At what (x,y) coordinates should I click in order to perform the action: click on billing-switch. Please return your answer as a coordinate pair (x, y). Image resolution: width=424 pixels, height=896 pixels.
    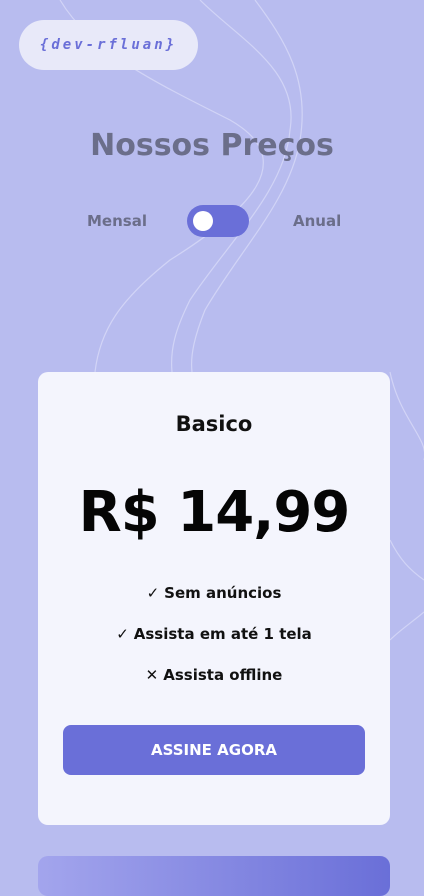
    Looking at the image, I should click on (218, 221).